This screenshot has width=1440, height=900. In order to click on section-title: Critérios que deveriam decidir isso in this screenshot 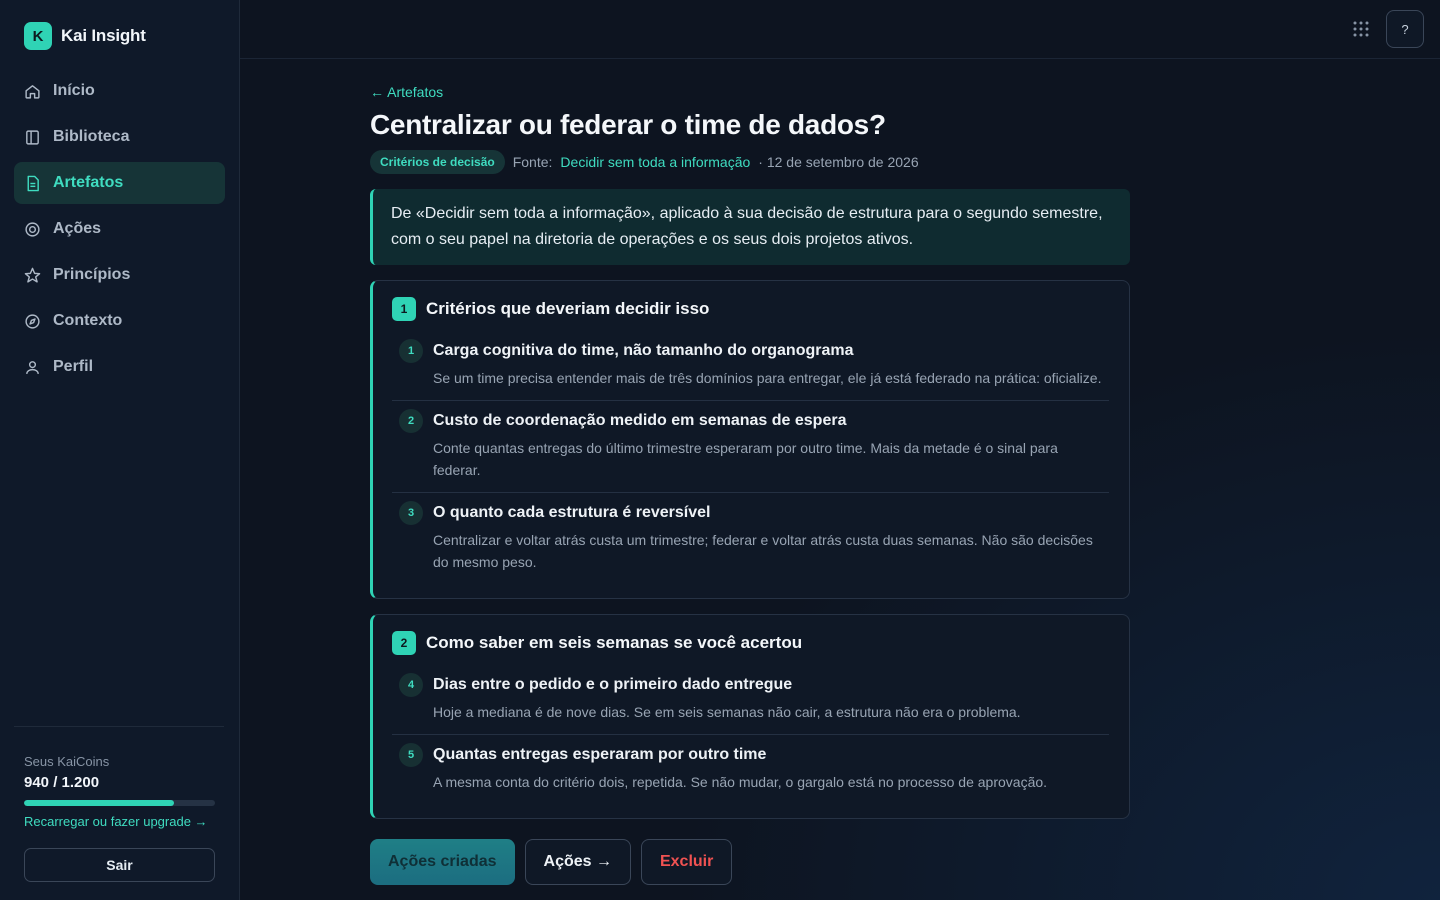, I will do `click(568, 308)`.